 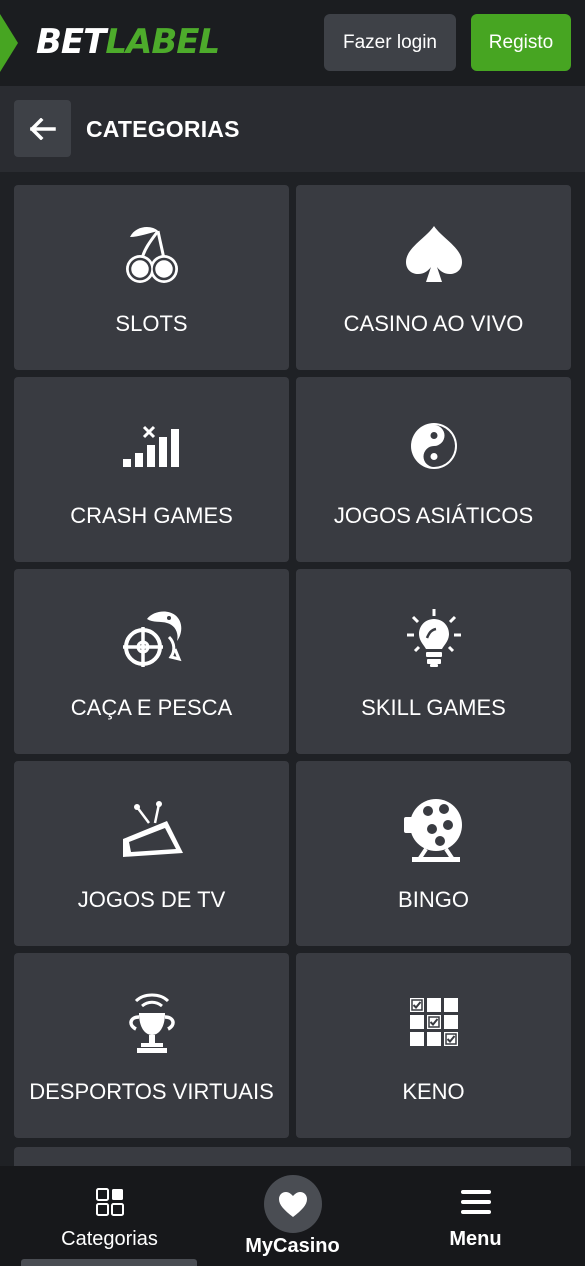 What do you see at coordinates (151, 255) in the screenshot?
I see `cherries-icon` at bounding box center [151, 255].